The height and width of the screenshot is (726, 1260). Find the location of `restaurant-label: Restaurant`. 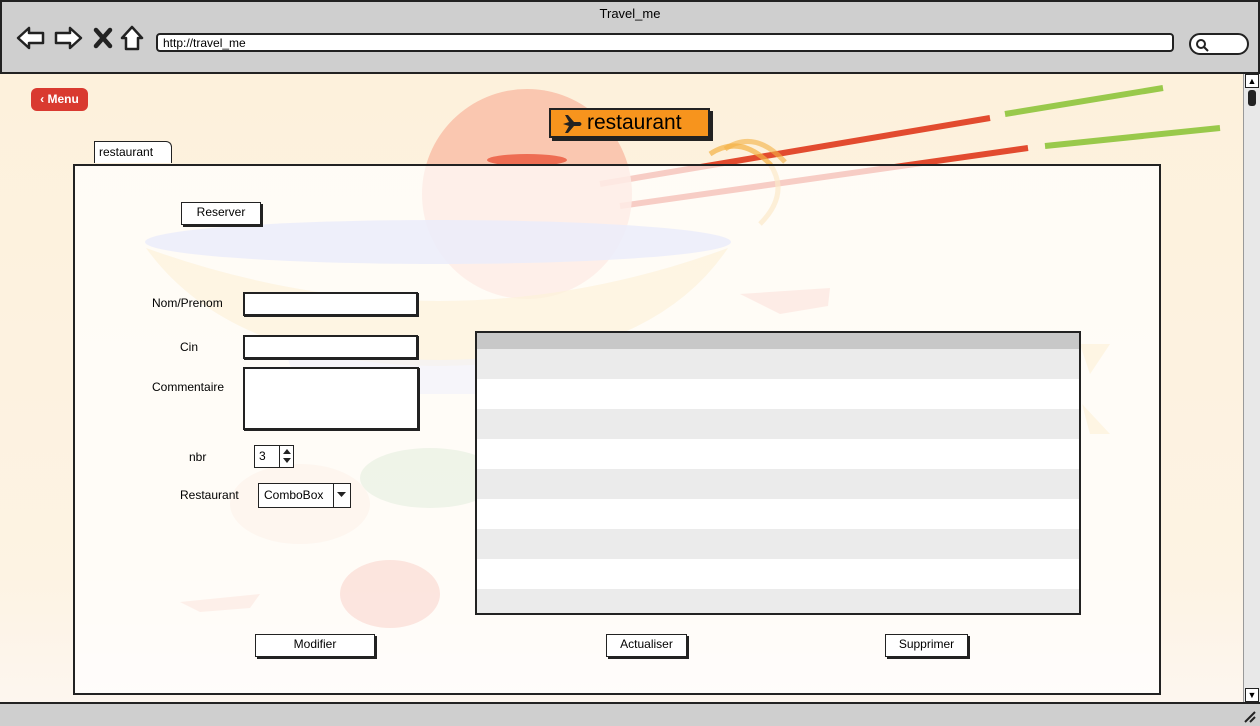

restaurant-label: Restaurant is located at coordinates (209, 495).